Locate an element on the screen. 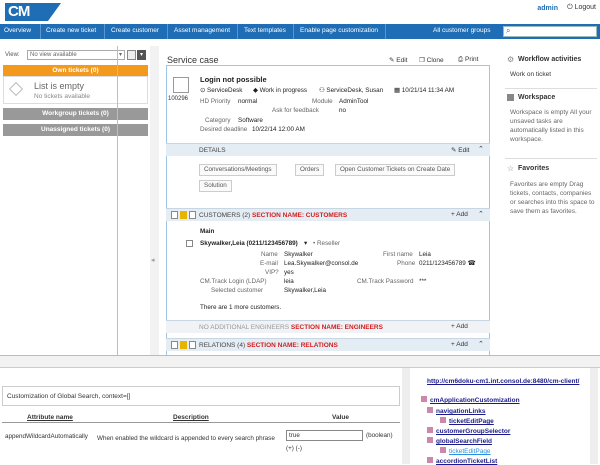 The width and height of the screenshot is (600, 465). tree-item-selected: ticketEditPage is located at coordinates (470, 451).